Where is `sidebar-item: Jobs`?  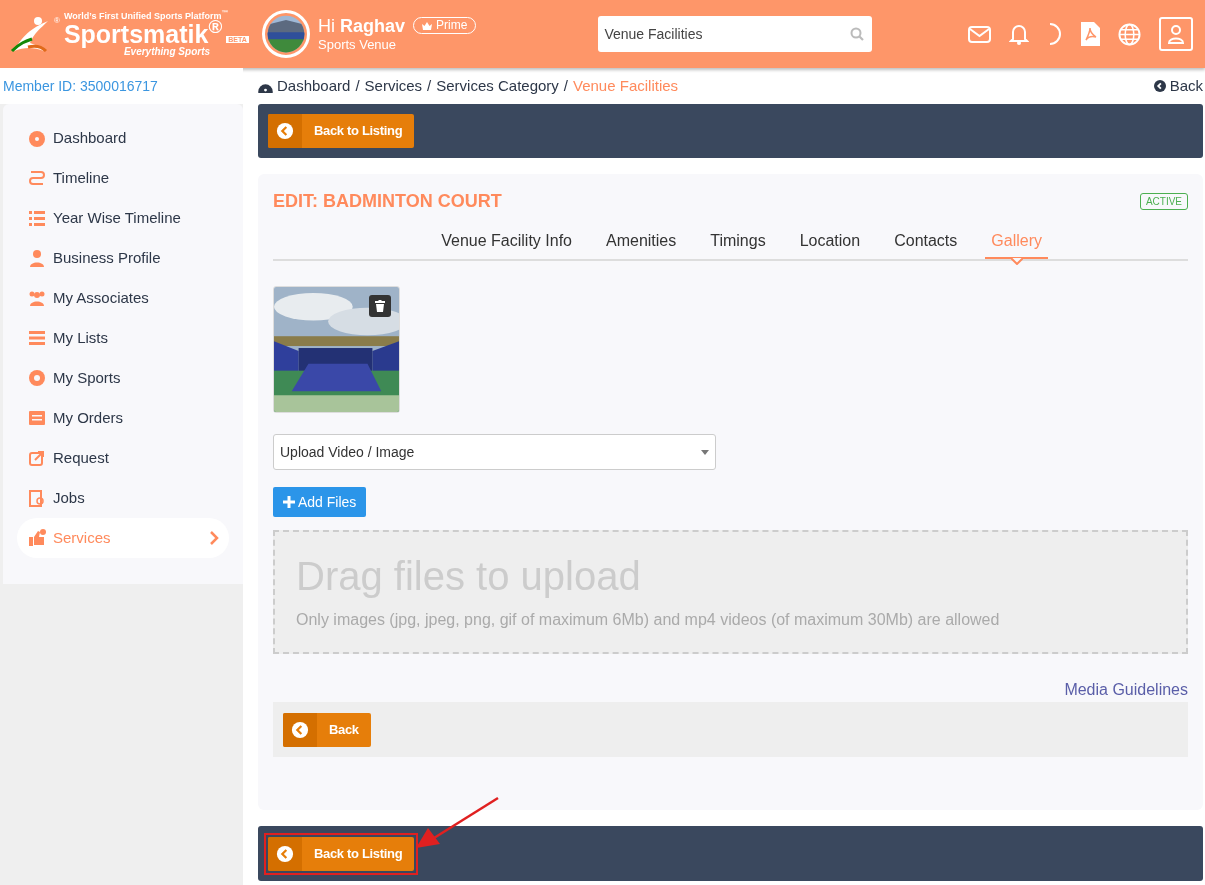
sidebar-item: Jobs is located at coordinates (123, 498).